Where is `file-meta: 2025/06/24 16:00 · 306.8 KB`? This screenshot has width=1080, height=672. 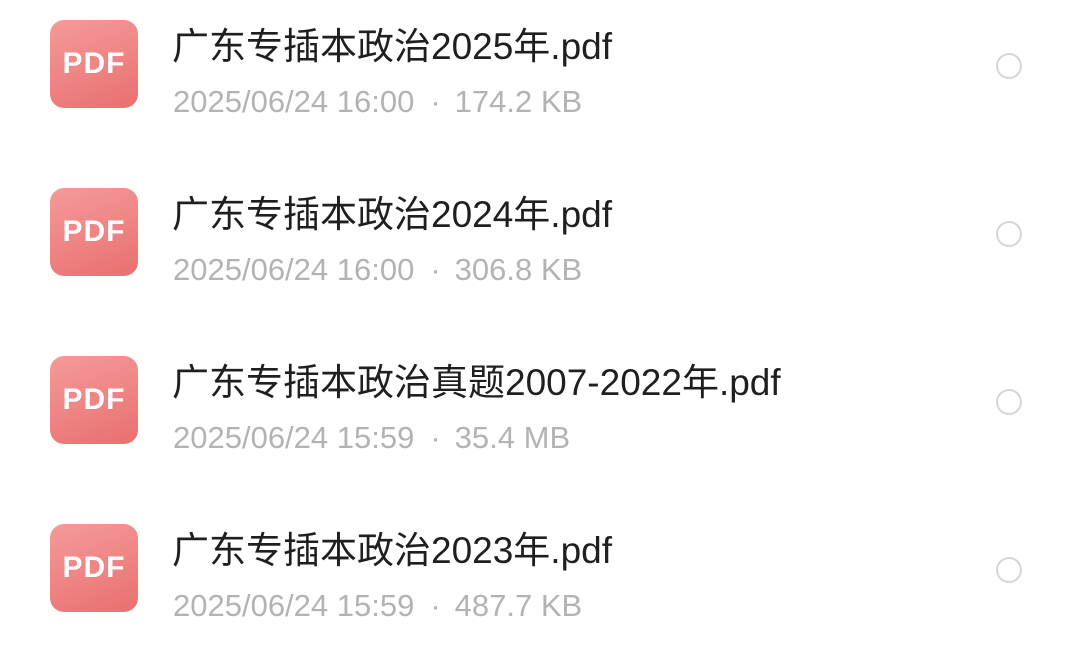
file-meta: 2025/06/24 16:00 · 306.8 KB is located at coordinates (377, 270).